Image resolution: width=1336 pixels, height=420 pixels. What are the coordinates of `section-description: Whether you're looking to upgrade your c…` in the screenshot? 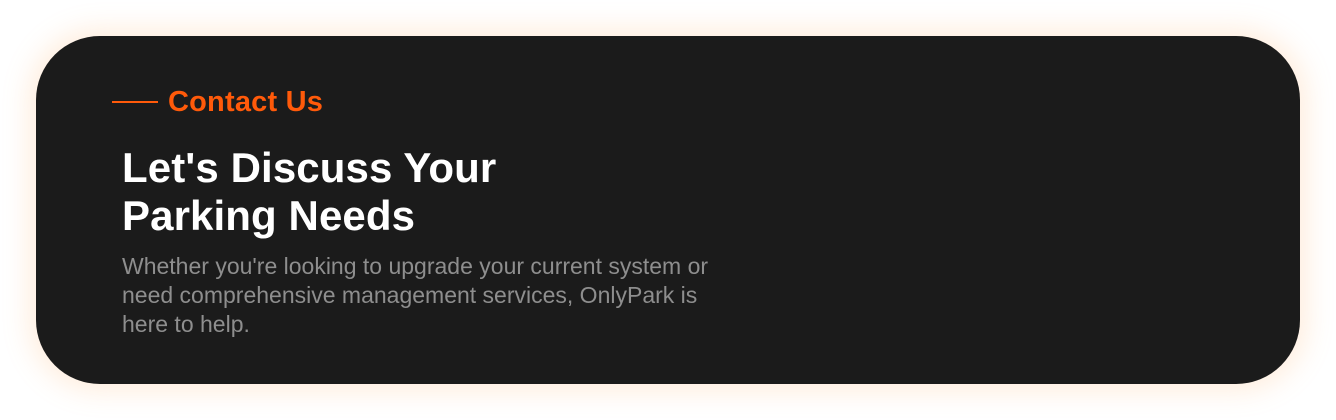 It's located at (462, 295).